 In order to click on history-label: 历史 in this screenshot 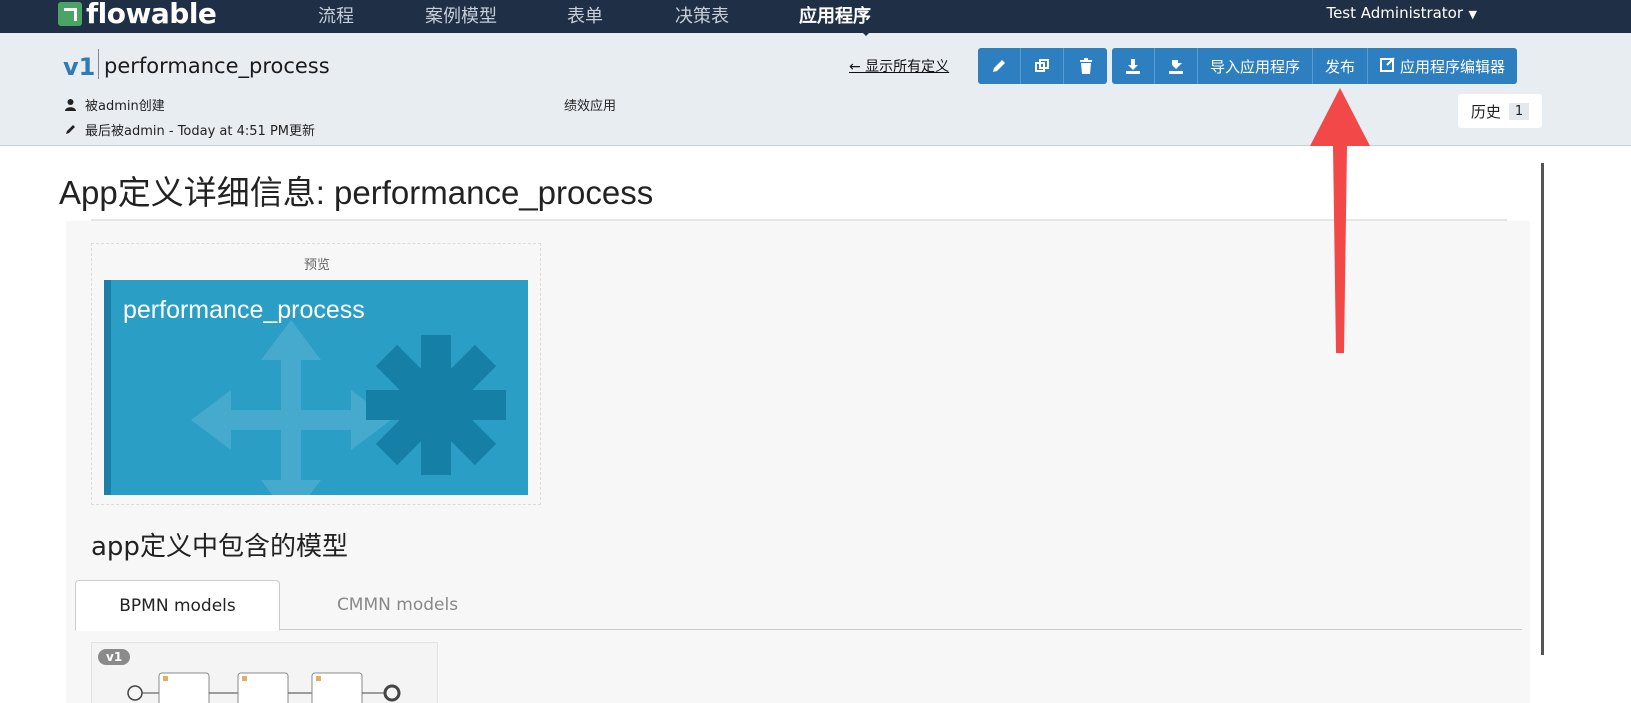, I will do `click(1485, 111)`.